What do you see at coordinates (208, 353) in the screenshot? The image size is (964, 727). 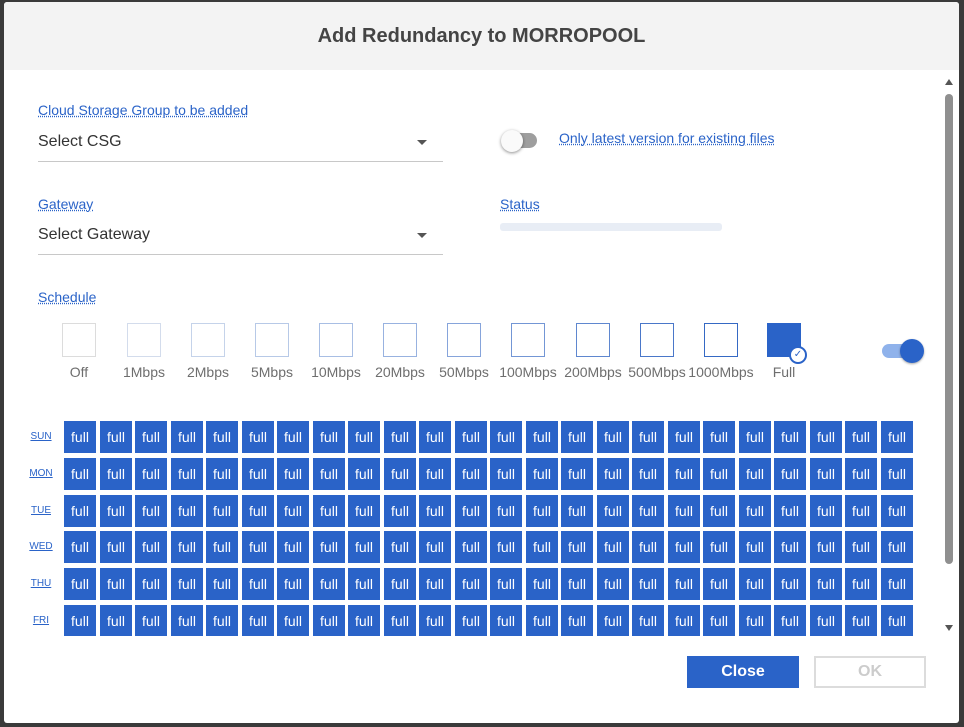 I see `speed-option-2mbps: 2Mbps` at bounding box center [208, 353].